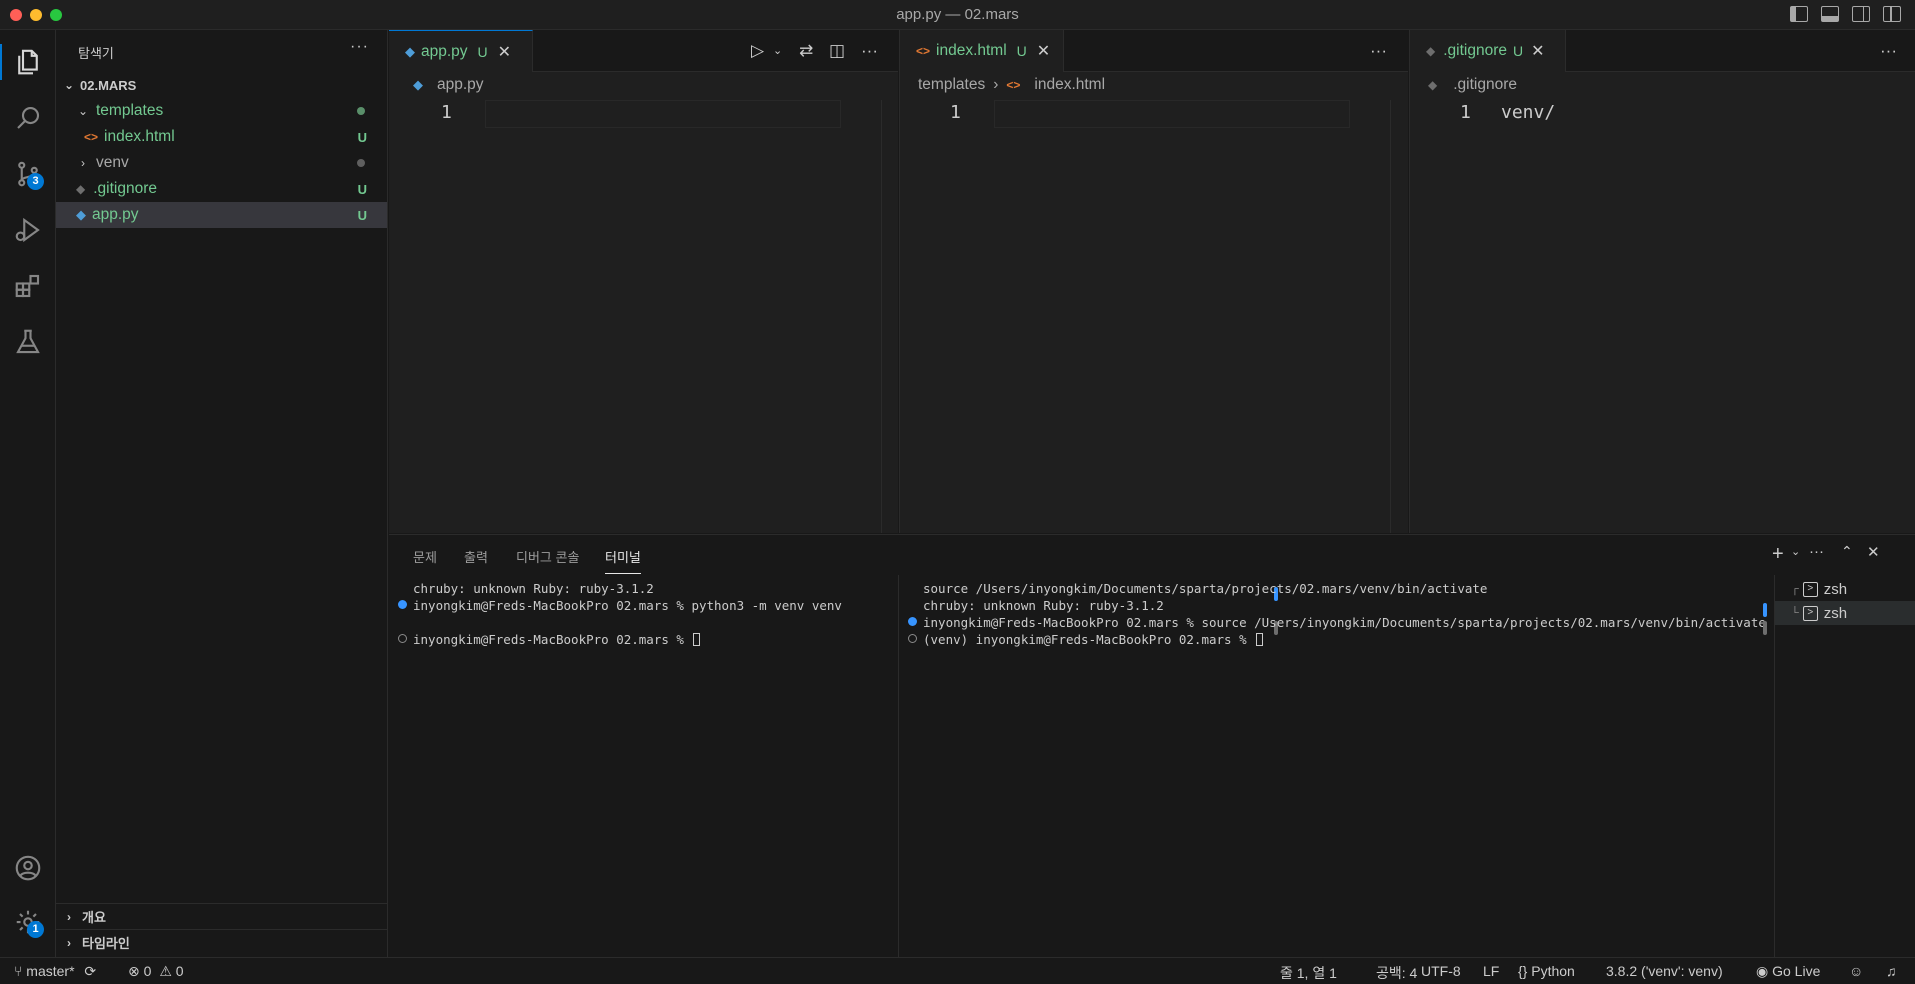  I want to click on terminal-list-item: └ > zsh, so click(1845, 613).